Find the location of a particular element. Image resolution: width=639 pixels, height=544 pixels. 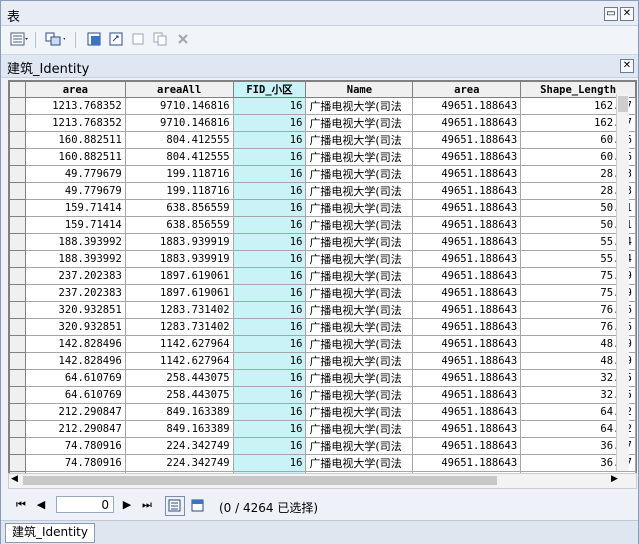

table-cell: 638.856559 is located at coordinates (179, 208).